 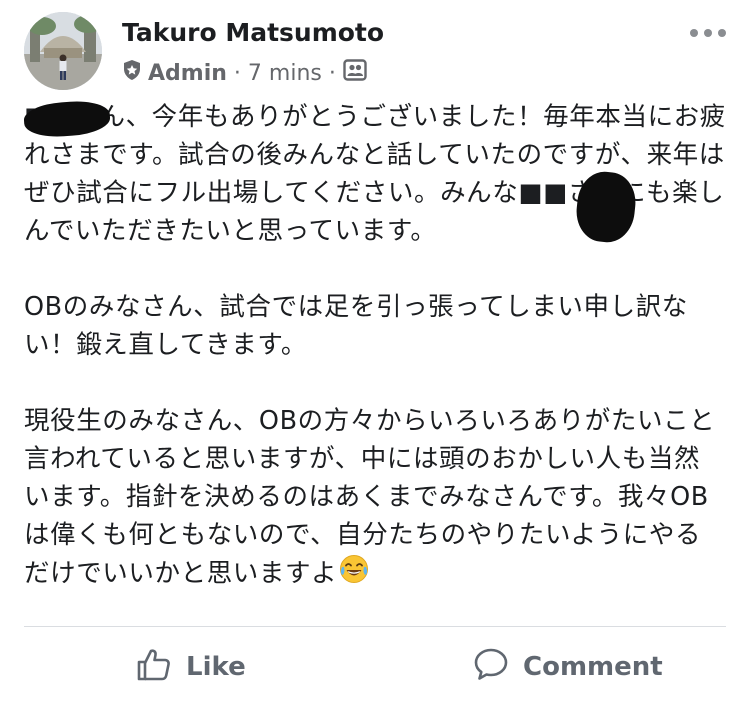 I want to click on comment-bubble-icon, so click(x=498, y=667).